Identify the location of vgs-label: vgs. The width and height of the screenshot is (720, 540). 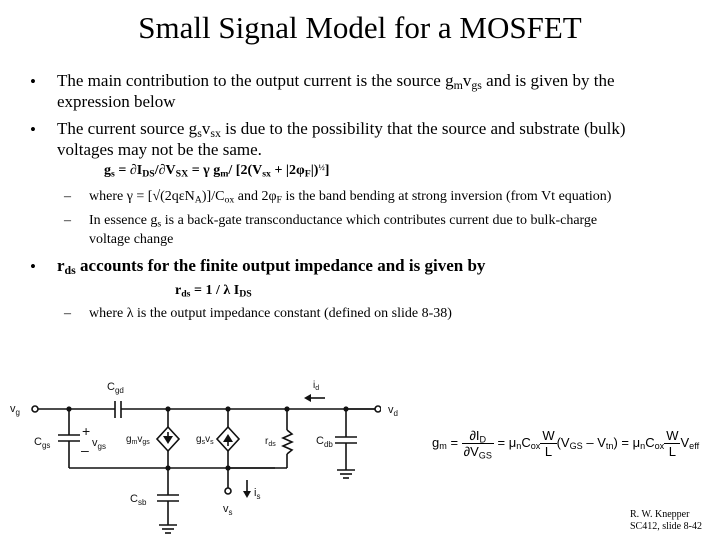
(99, 444).